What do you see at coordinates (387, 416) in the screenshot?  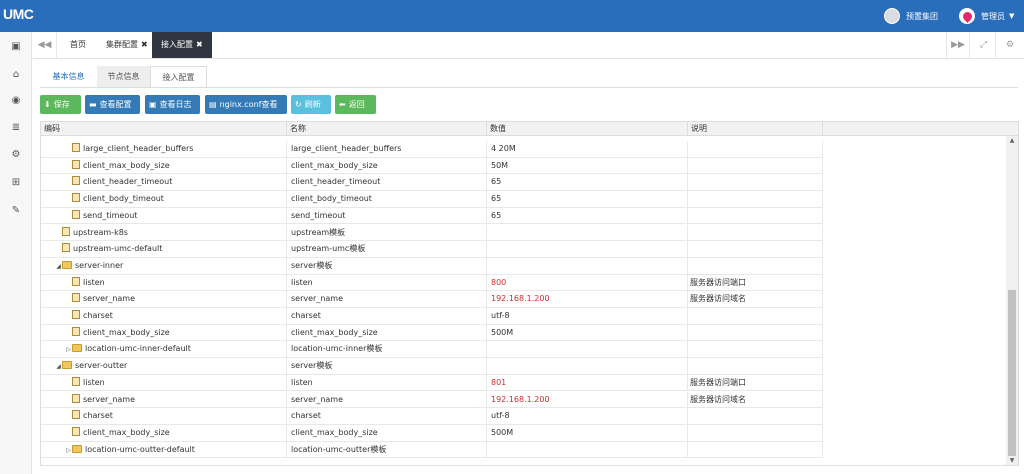 I see `name-cell: charset` at bounding box center [387, 416].